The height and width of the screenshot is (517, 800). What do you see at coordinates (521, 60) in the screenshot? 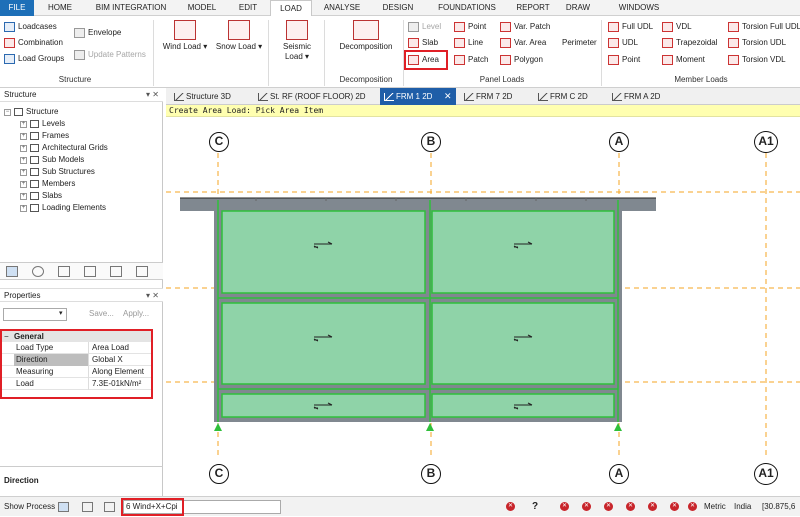
I see `polygon-load-button: Polygon` at bounding box center [521, 60].